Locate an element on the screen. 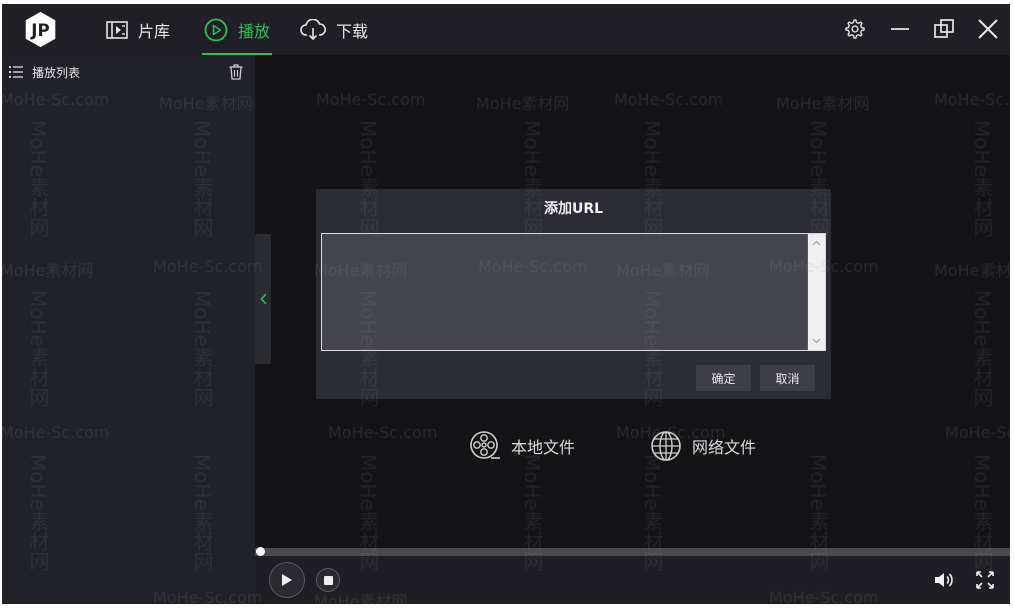 The width and height of the screenshot is (1014, 608). playlist-header: 播放列表 is located at coordinates (128, 72).